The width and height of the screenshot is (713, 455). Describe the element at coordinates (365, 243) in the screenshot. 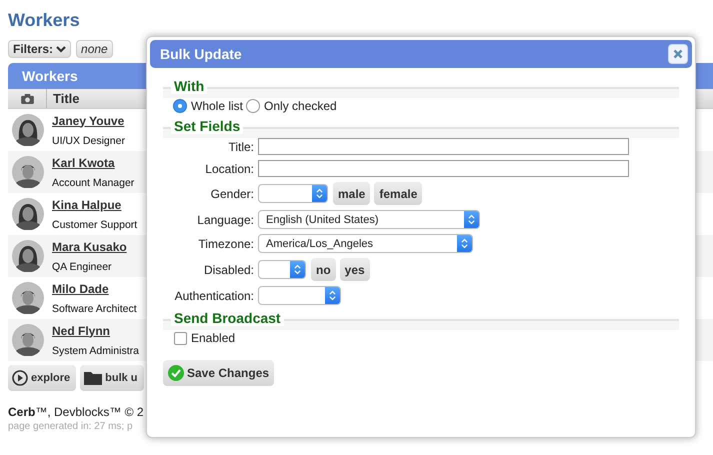

I see `select-dropdown: America/Los_Angeles` at that location.